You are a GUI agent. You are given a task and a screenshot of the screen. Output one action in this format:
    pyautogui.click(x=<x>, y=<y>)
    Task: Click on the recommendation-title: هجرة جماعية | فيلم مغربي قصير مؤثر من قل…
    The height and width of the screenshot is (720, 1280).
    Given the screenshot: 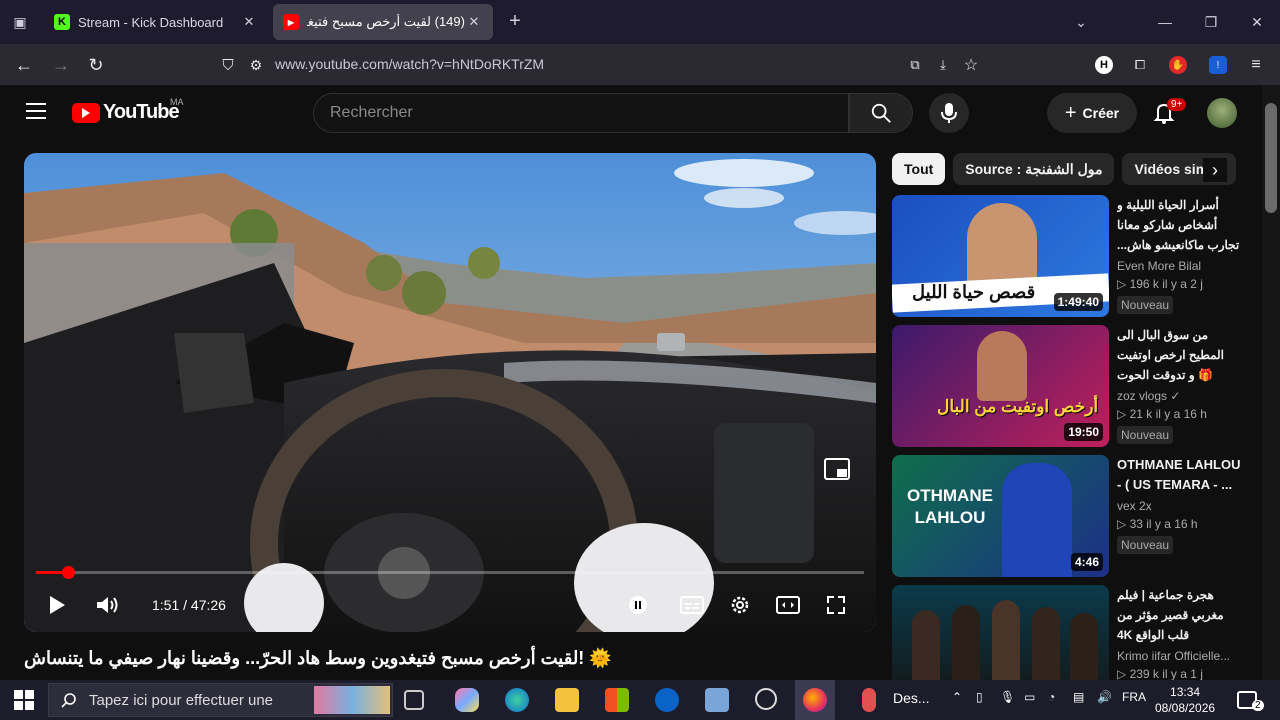 What is the action you would take?
    pyautogui.click(x=1179, y=615)
    